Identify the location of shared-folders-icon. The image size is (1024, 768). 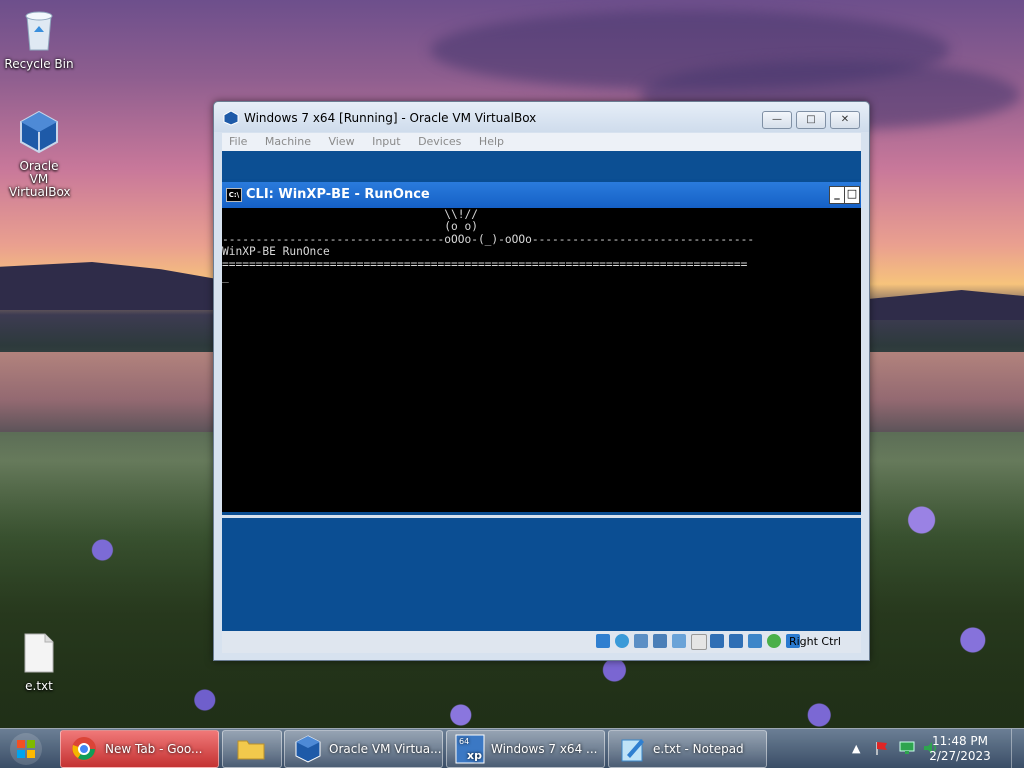
(699, 642).